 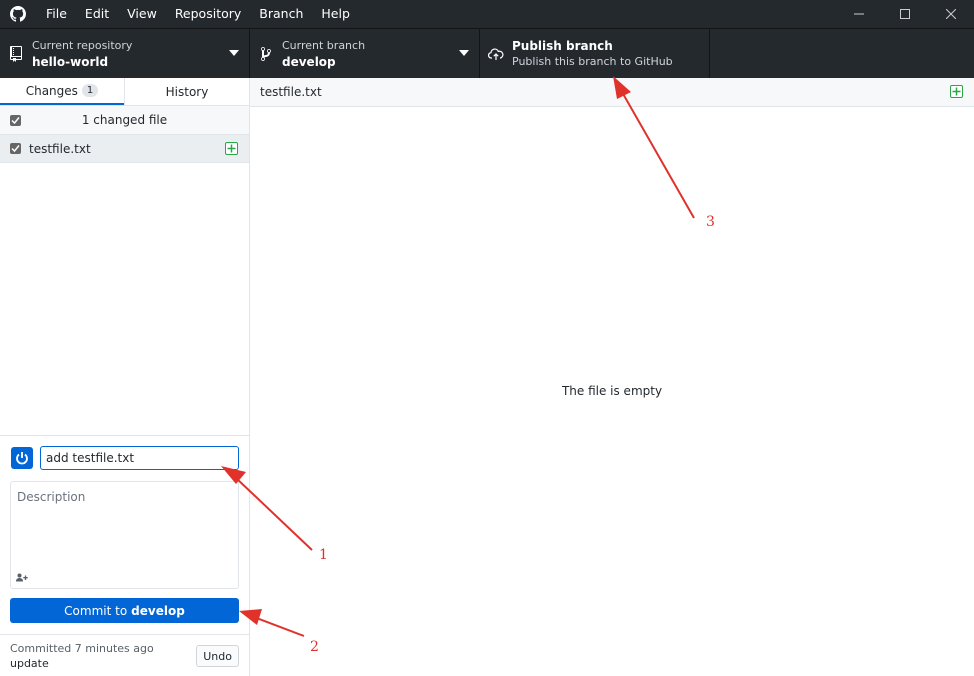 I want to click on file-list-item: testfile.txt, so click(x=124, y=149).